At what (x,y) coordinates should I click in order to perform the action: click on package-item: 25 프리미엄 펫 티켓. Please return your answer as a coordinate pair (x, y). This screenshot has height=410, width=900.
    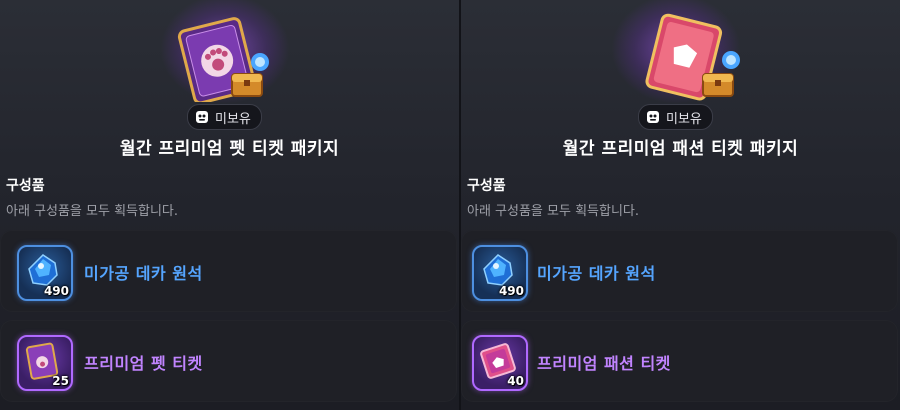
    Looking at the image, I should click on (228, 361).